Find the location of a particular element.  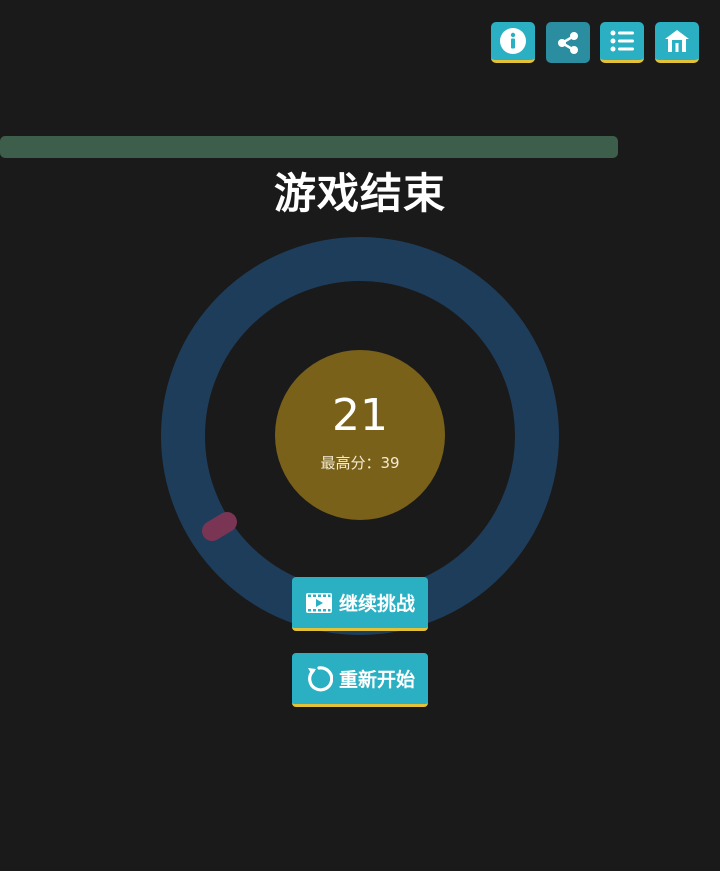

share-button is located at coordinates (568, 42).